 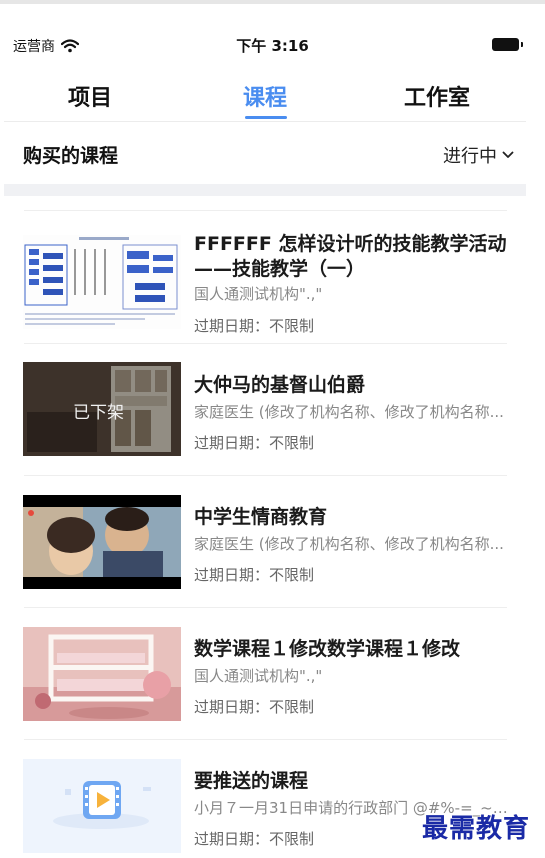 I want to click on flowchart-thumbnail, so click(x=102, y=282).